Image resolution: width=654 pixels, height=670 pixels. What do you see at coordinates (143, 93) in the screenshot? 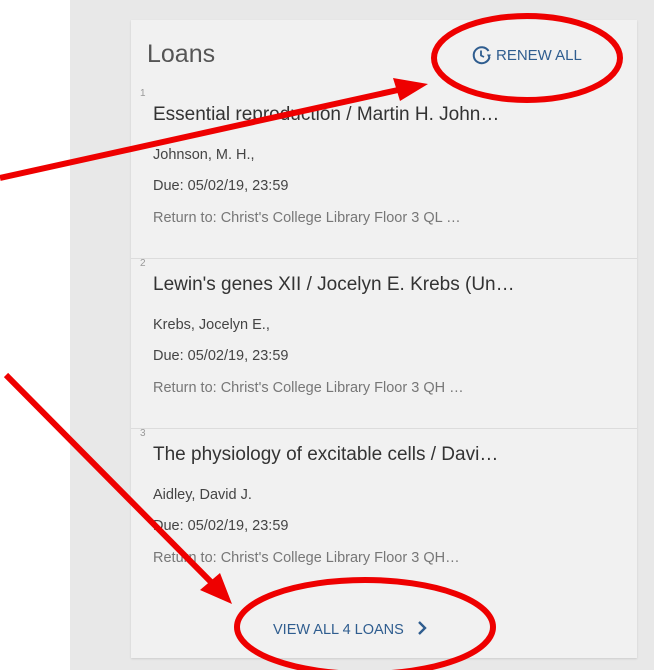
I see `loan-item-number: 1` at bounding box center [143, 93].